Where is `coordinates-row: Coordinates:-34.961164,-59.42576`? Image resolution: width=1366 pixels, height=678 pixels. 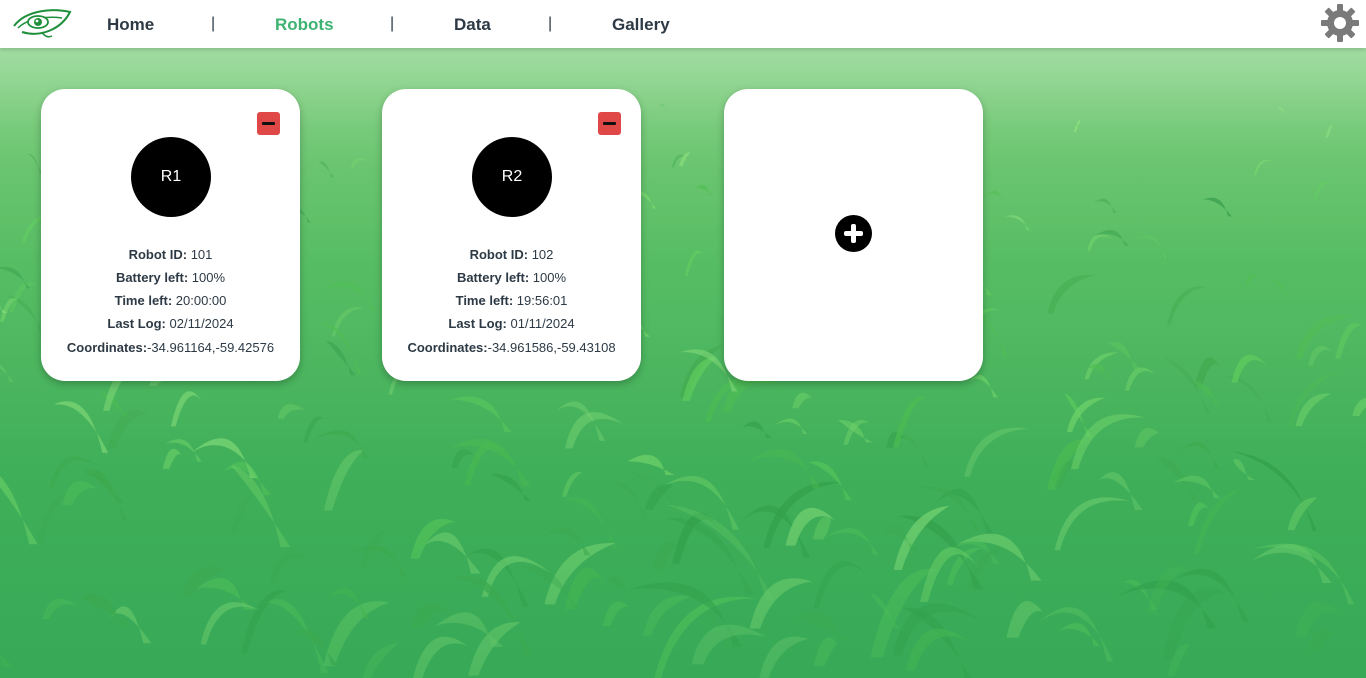 coordinates-row: Coordinates:-34.961164,-59.42576 is located at coordinates (170, 347).